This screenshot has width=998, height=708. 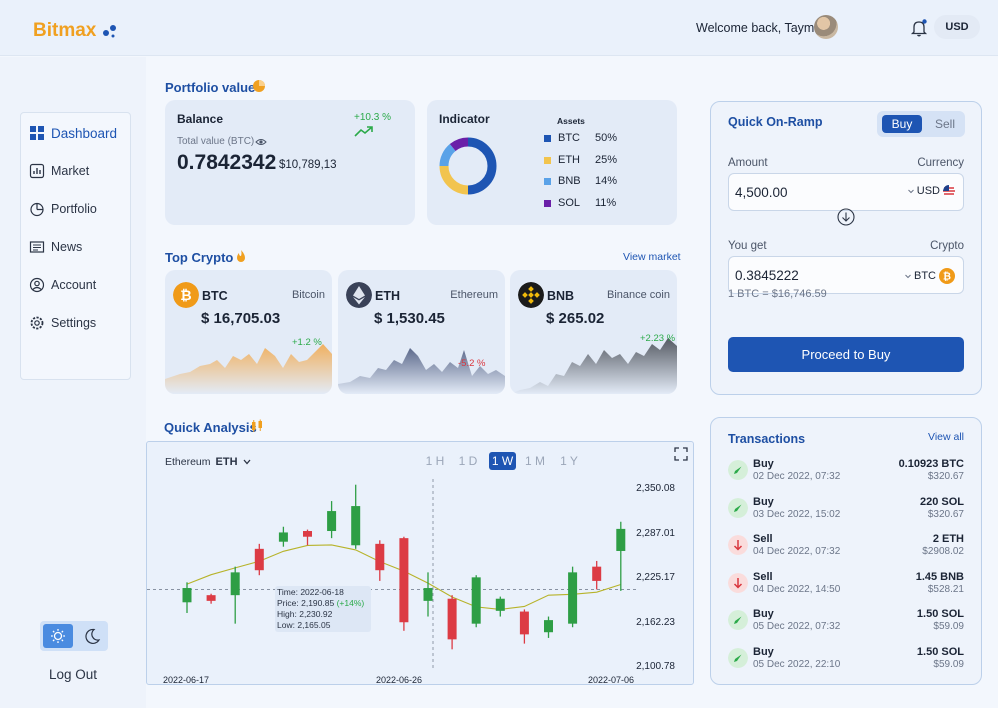 I want to click on sidebar-item-portfolio: Portfolio, so click(x=63, y=209).